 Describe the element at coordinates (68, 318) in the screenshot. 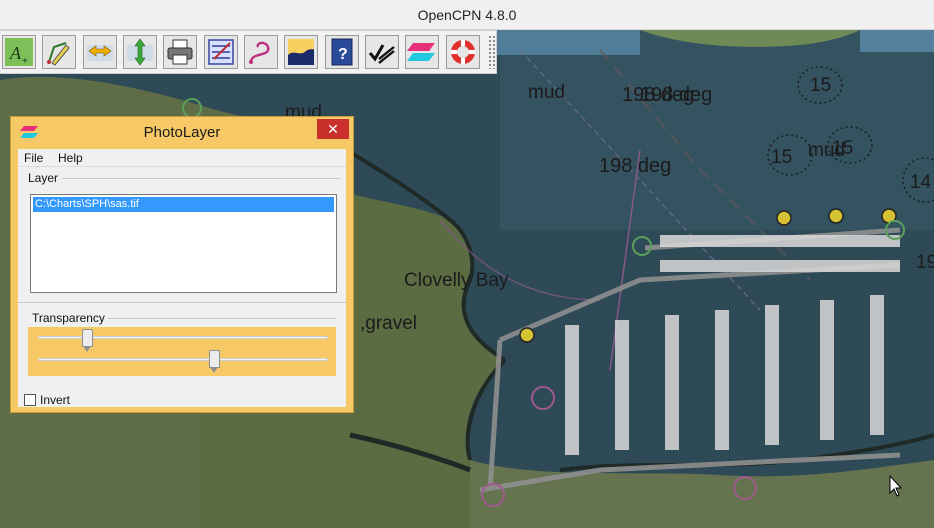

I see `transparency-group-label: Transparency` at that location.